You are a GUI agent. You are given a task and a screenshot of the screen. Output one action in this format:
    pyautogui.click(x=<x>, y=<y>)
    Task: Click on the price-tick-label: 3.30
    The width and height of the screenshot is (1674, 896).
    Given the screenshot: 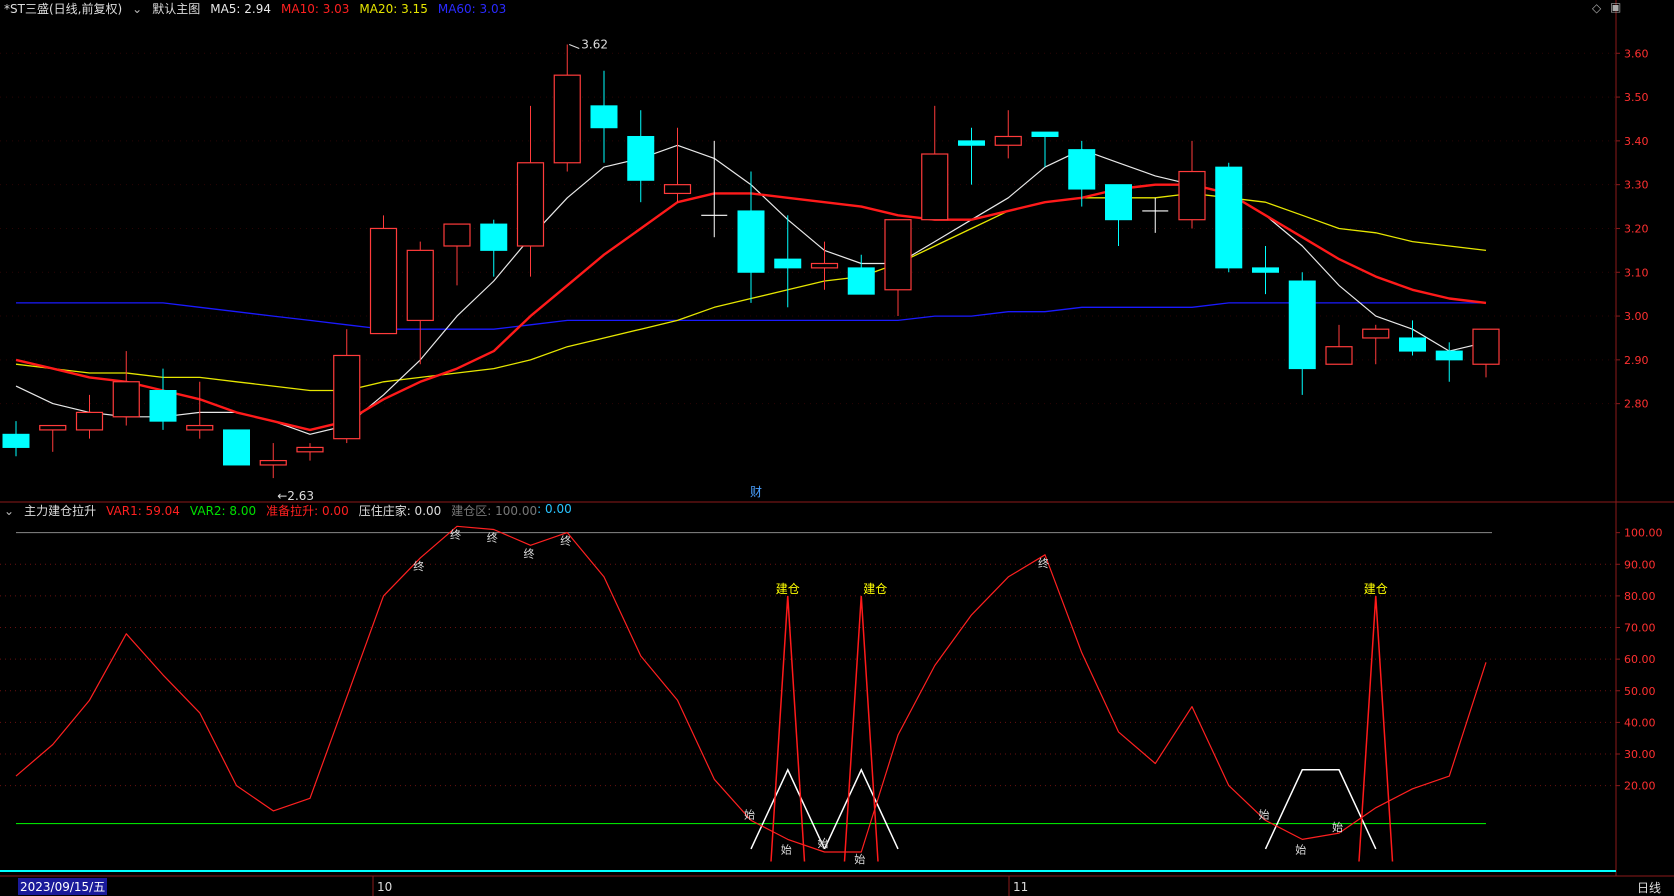 What is the action you would take?
    pyautogui.click(x=1636, y=185)
    